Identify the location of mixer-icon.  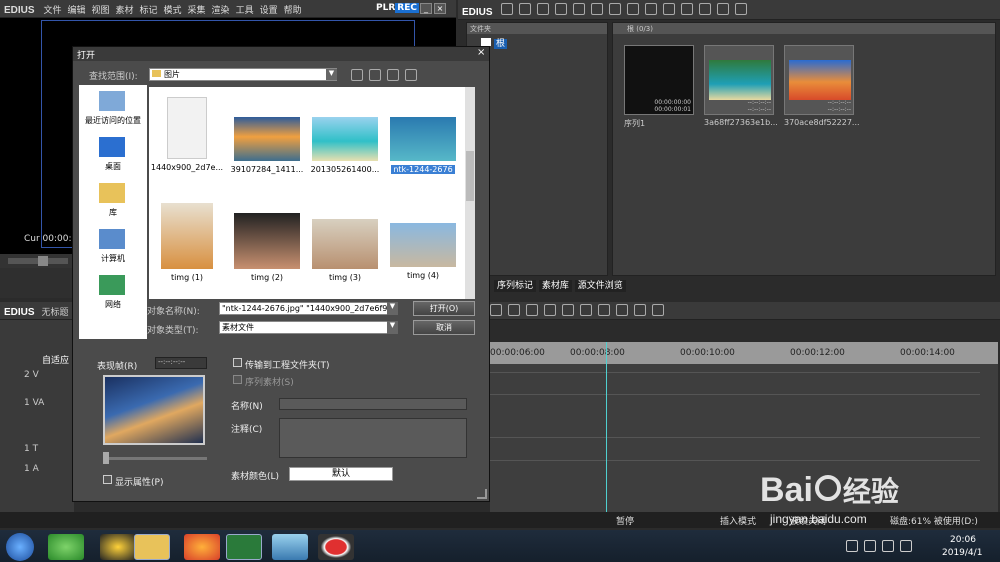
(622, 310).